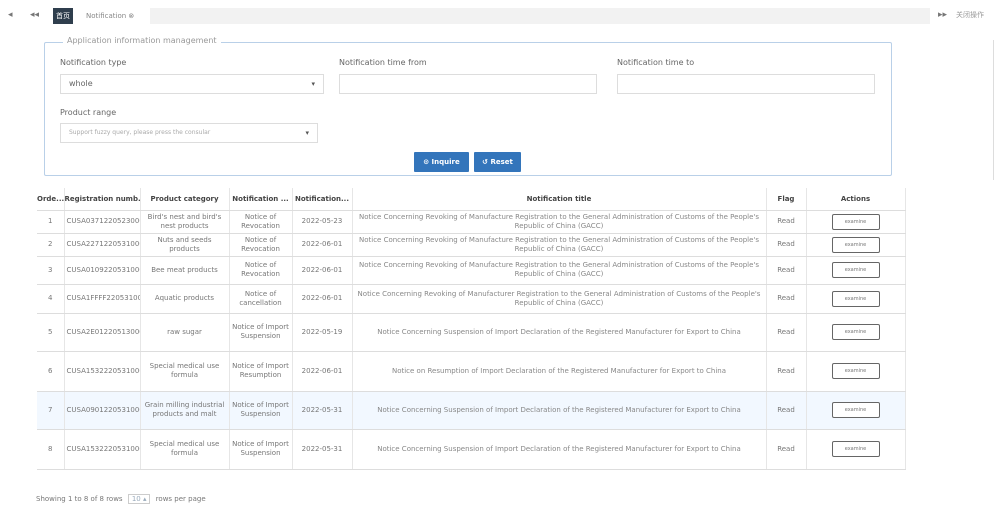  Describe the element at coordinates (559, 199) in the screenshot. I see `column-header: Notification title` at that location.